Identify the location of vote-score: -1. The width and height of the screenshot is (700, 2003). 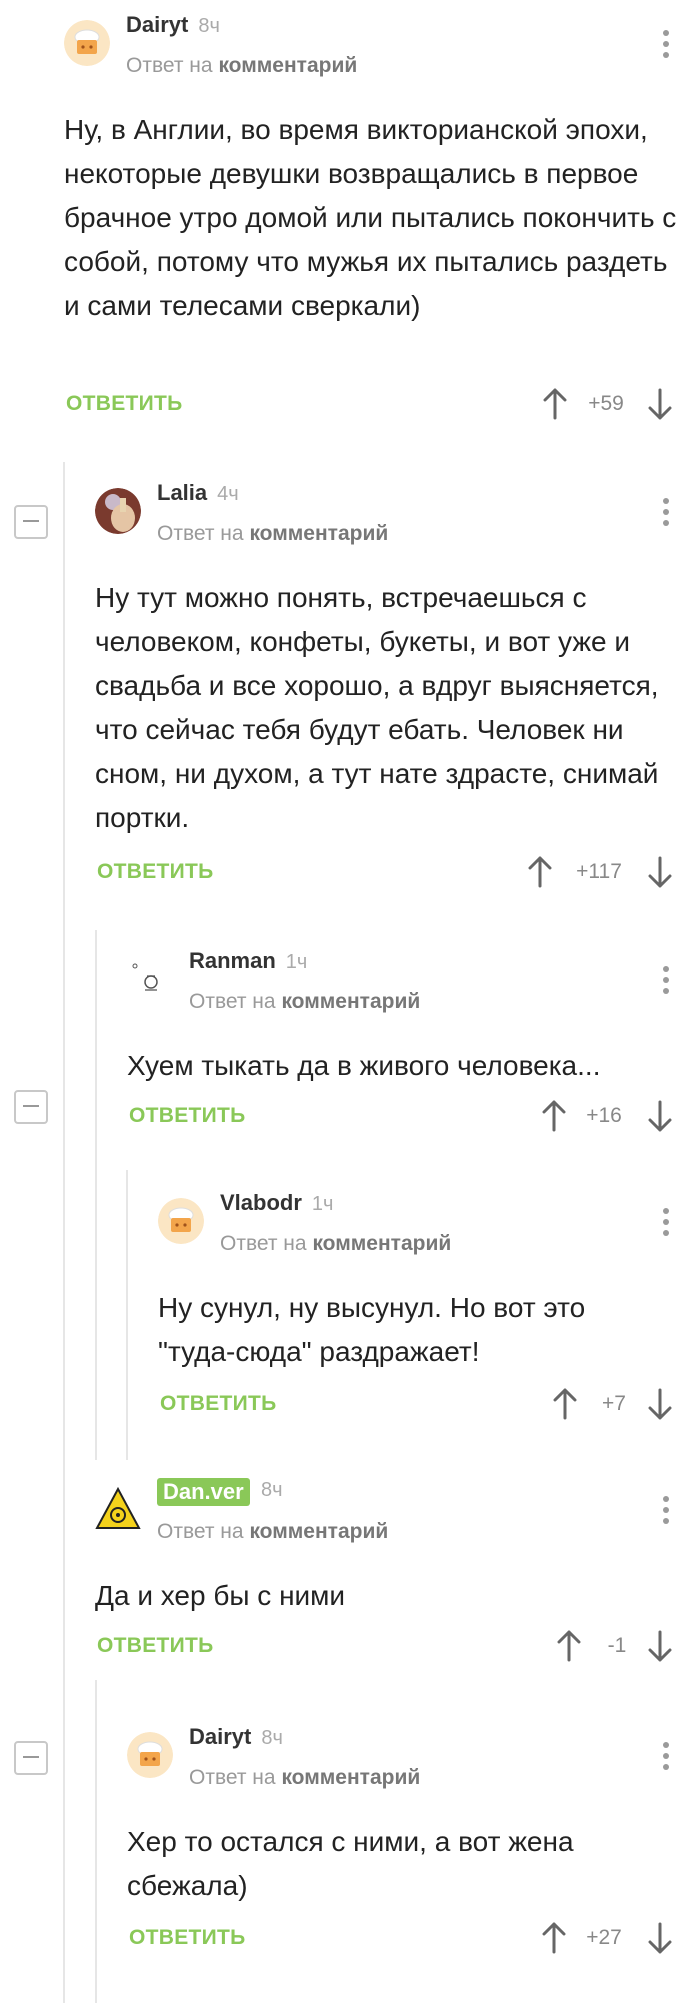
(617, 1645).